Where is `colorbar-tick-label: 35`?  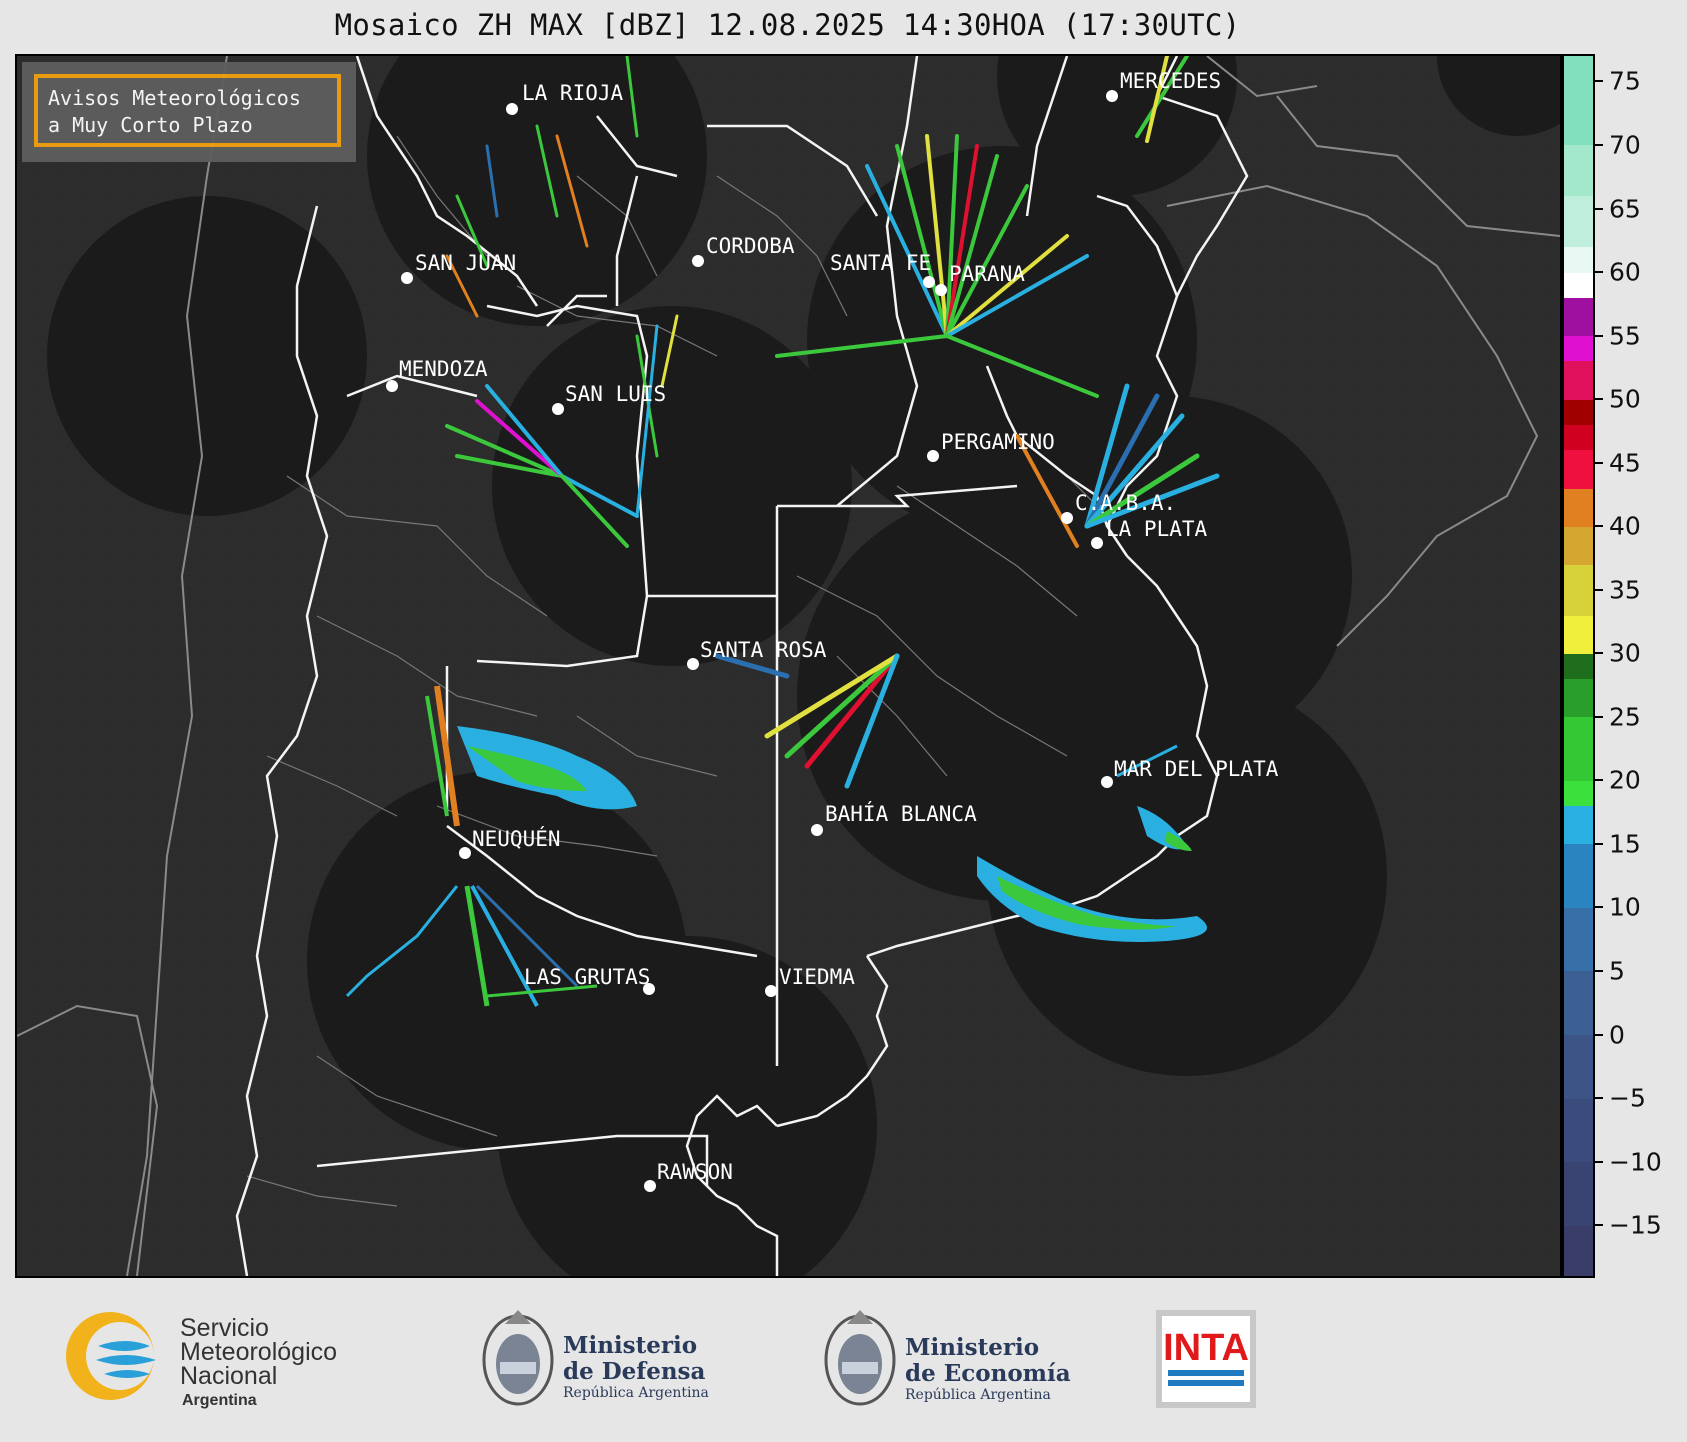 colorbar-tick-label: 35 is located at coordinates (1625, 590).